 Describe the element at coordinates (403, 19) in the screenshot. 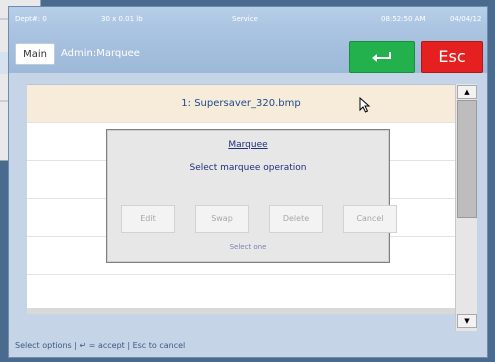

I see `time-readout: 08:52:50 AM` at that location.